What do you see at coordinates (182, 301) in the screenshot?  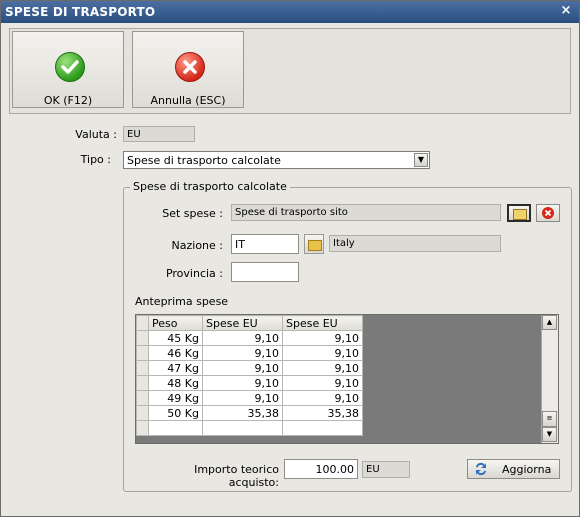 I see `anteprima-label: Anteprima spese` at bounding box center [182, 301].